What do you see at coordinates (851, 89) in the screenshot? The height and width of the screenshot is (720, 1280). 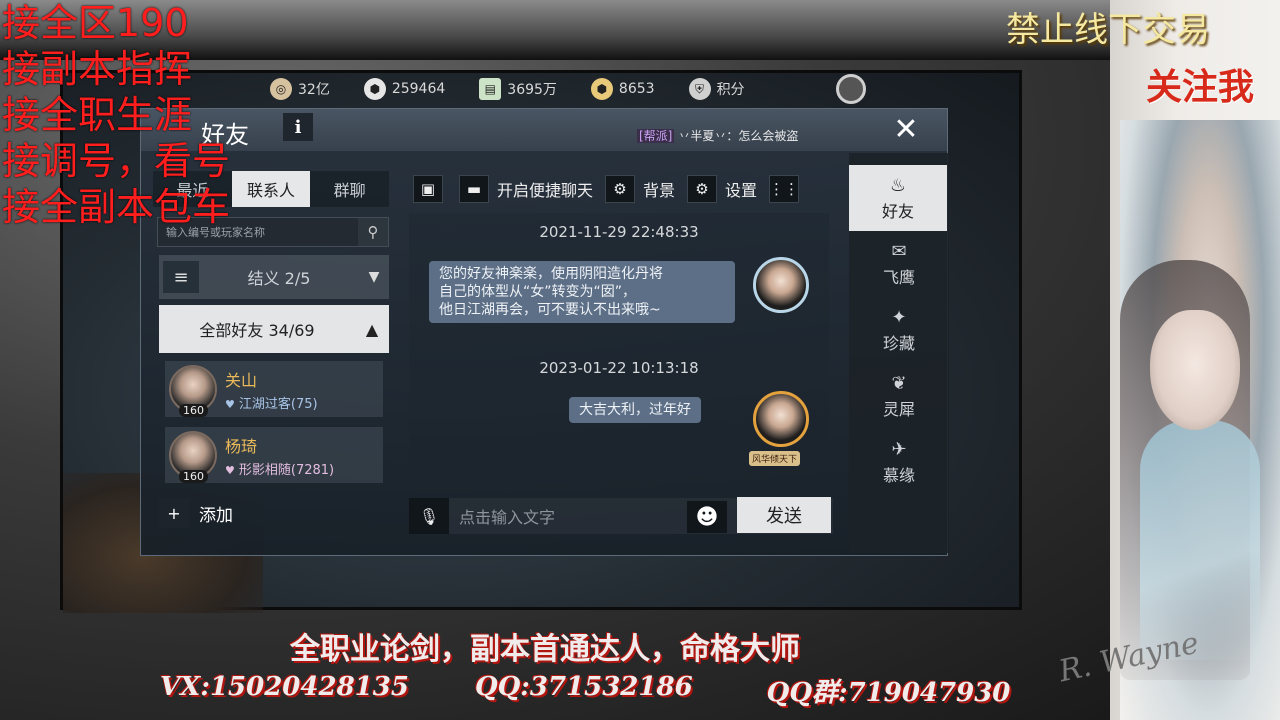 I see `settings-ring-icon` at bounding box center [851, 89].